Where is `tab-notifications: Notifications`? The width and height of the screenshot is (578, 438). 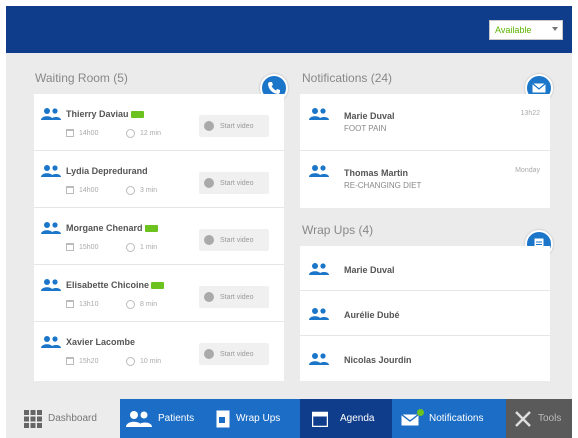 tab-notifications: Notifications is located at coordinates (449, 418).